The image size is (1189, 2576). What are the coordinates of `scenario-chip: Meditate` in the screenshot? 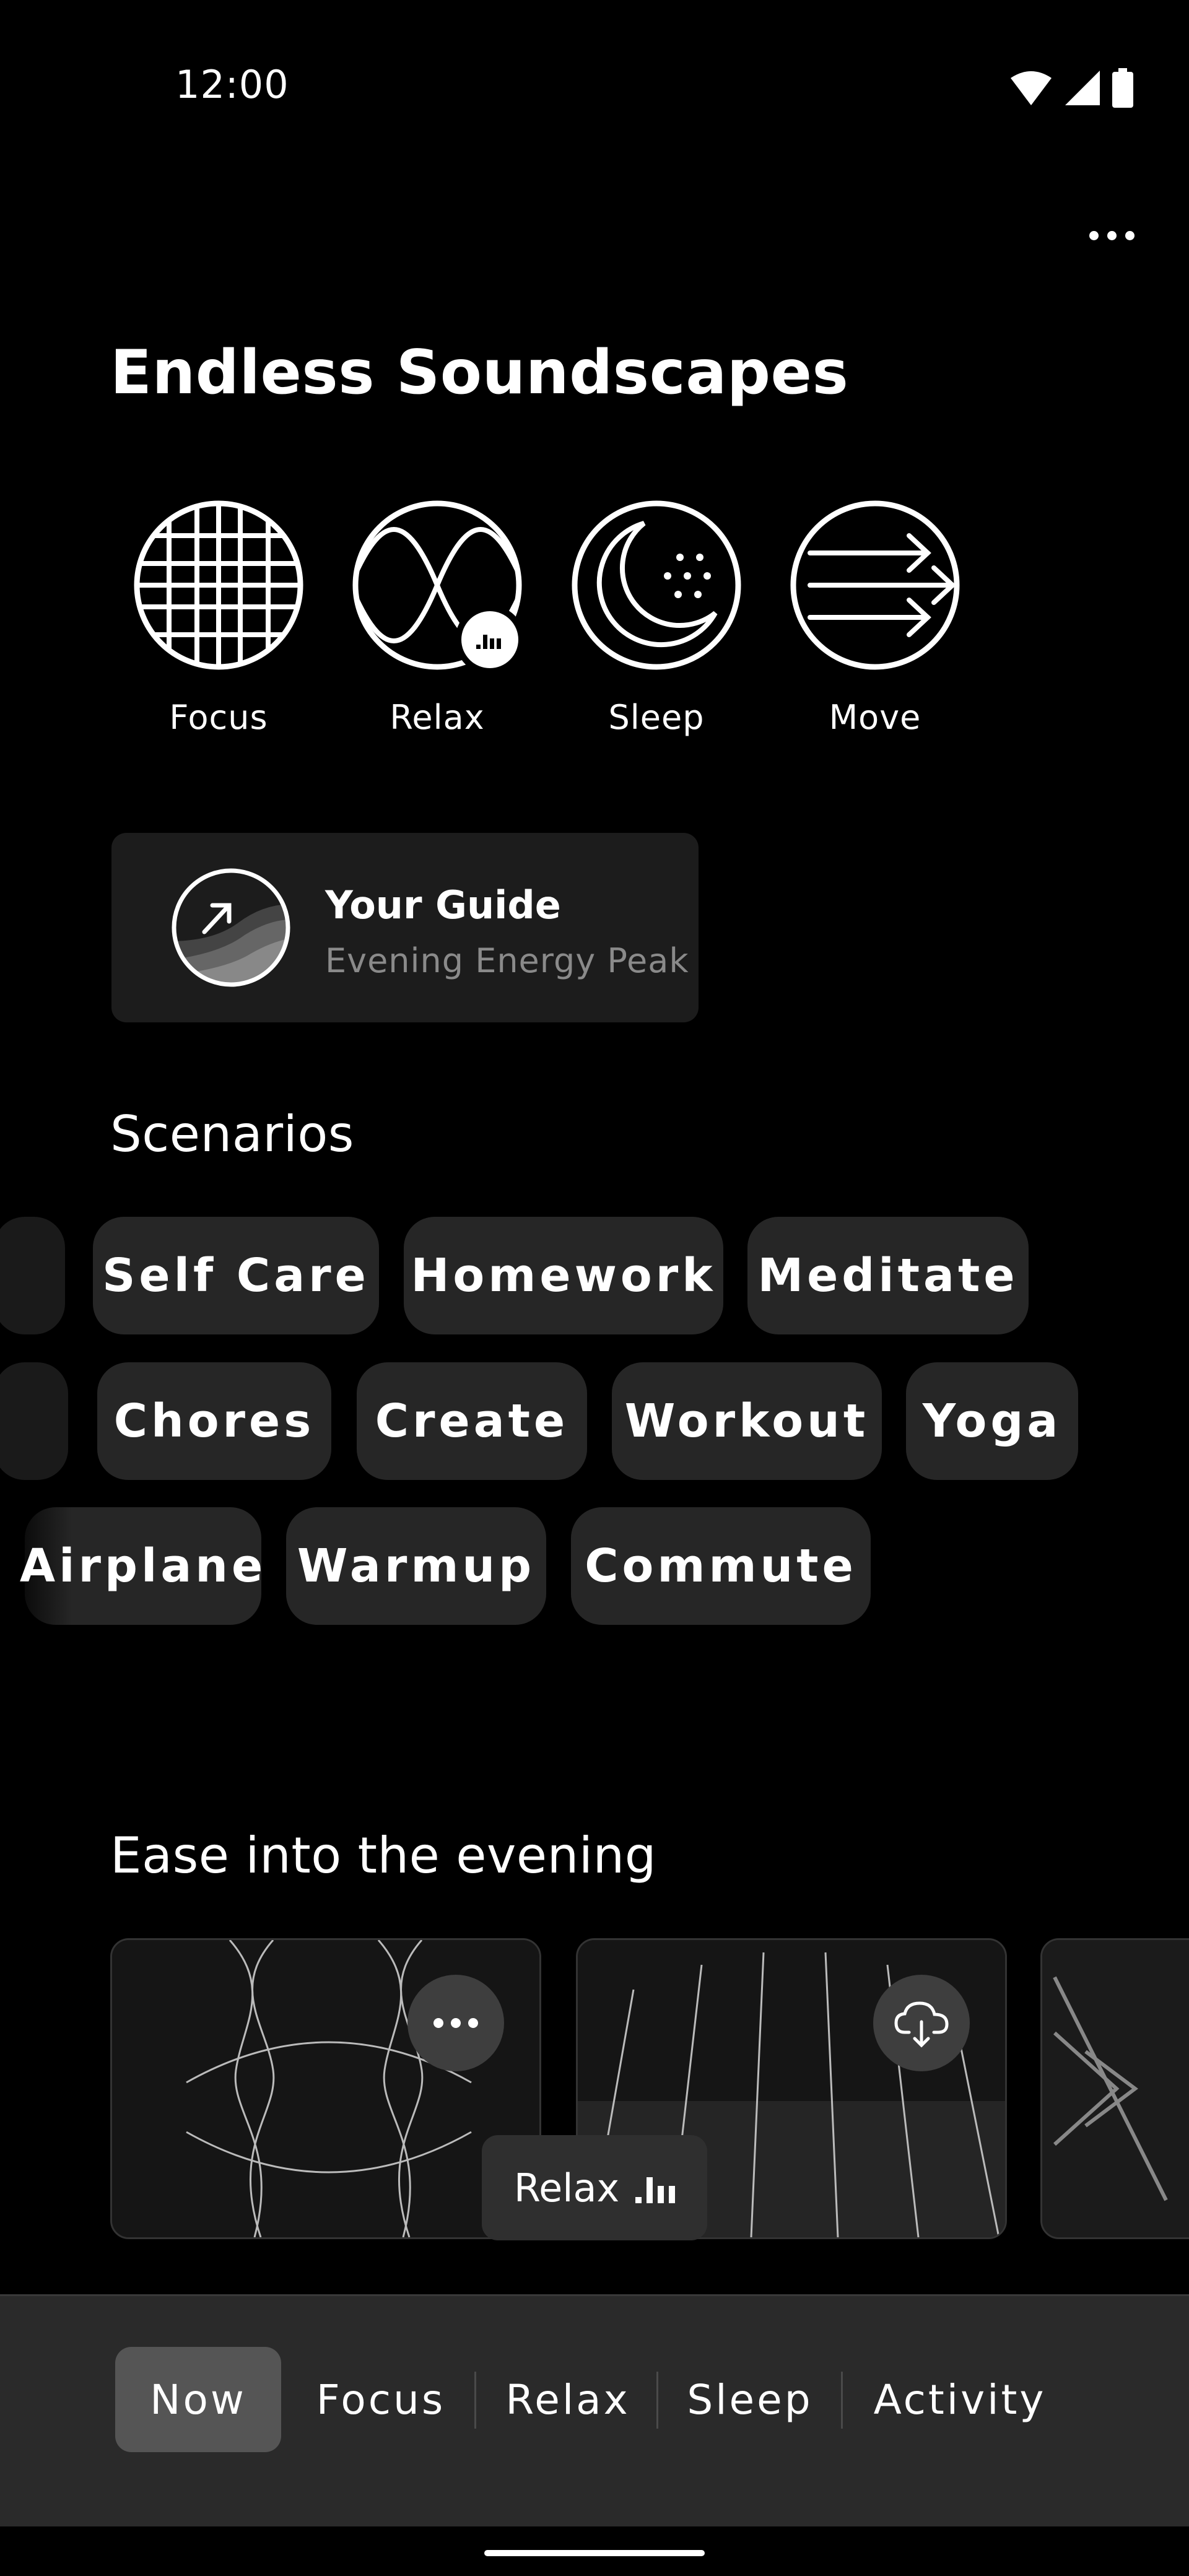 It's located at (888, 1275).